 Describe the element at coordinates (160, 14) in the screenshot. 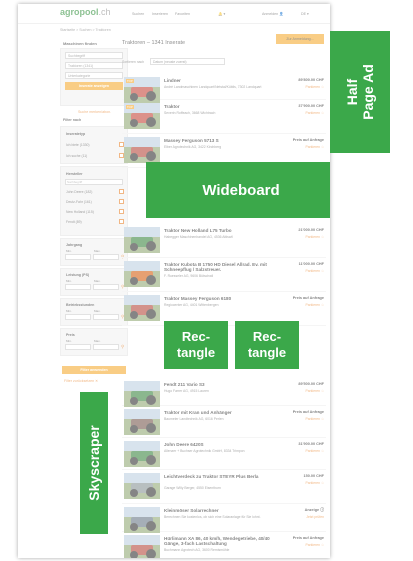

I see `nav-inserieren: Inserieren` at that location.